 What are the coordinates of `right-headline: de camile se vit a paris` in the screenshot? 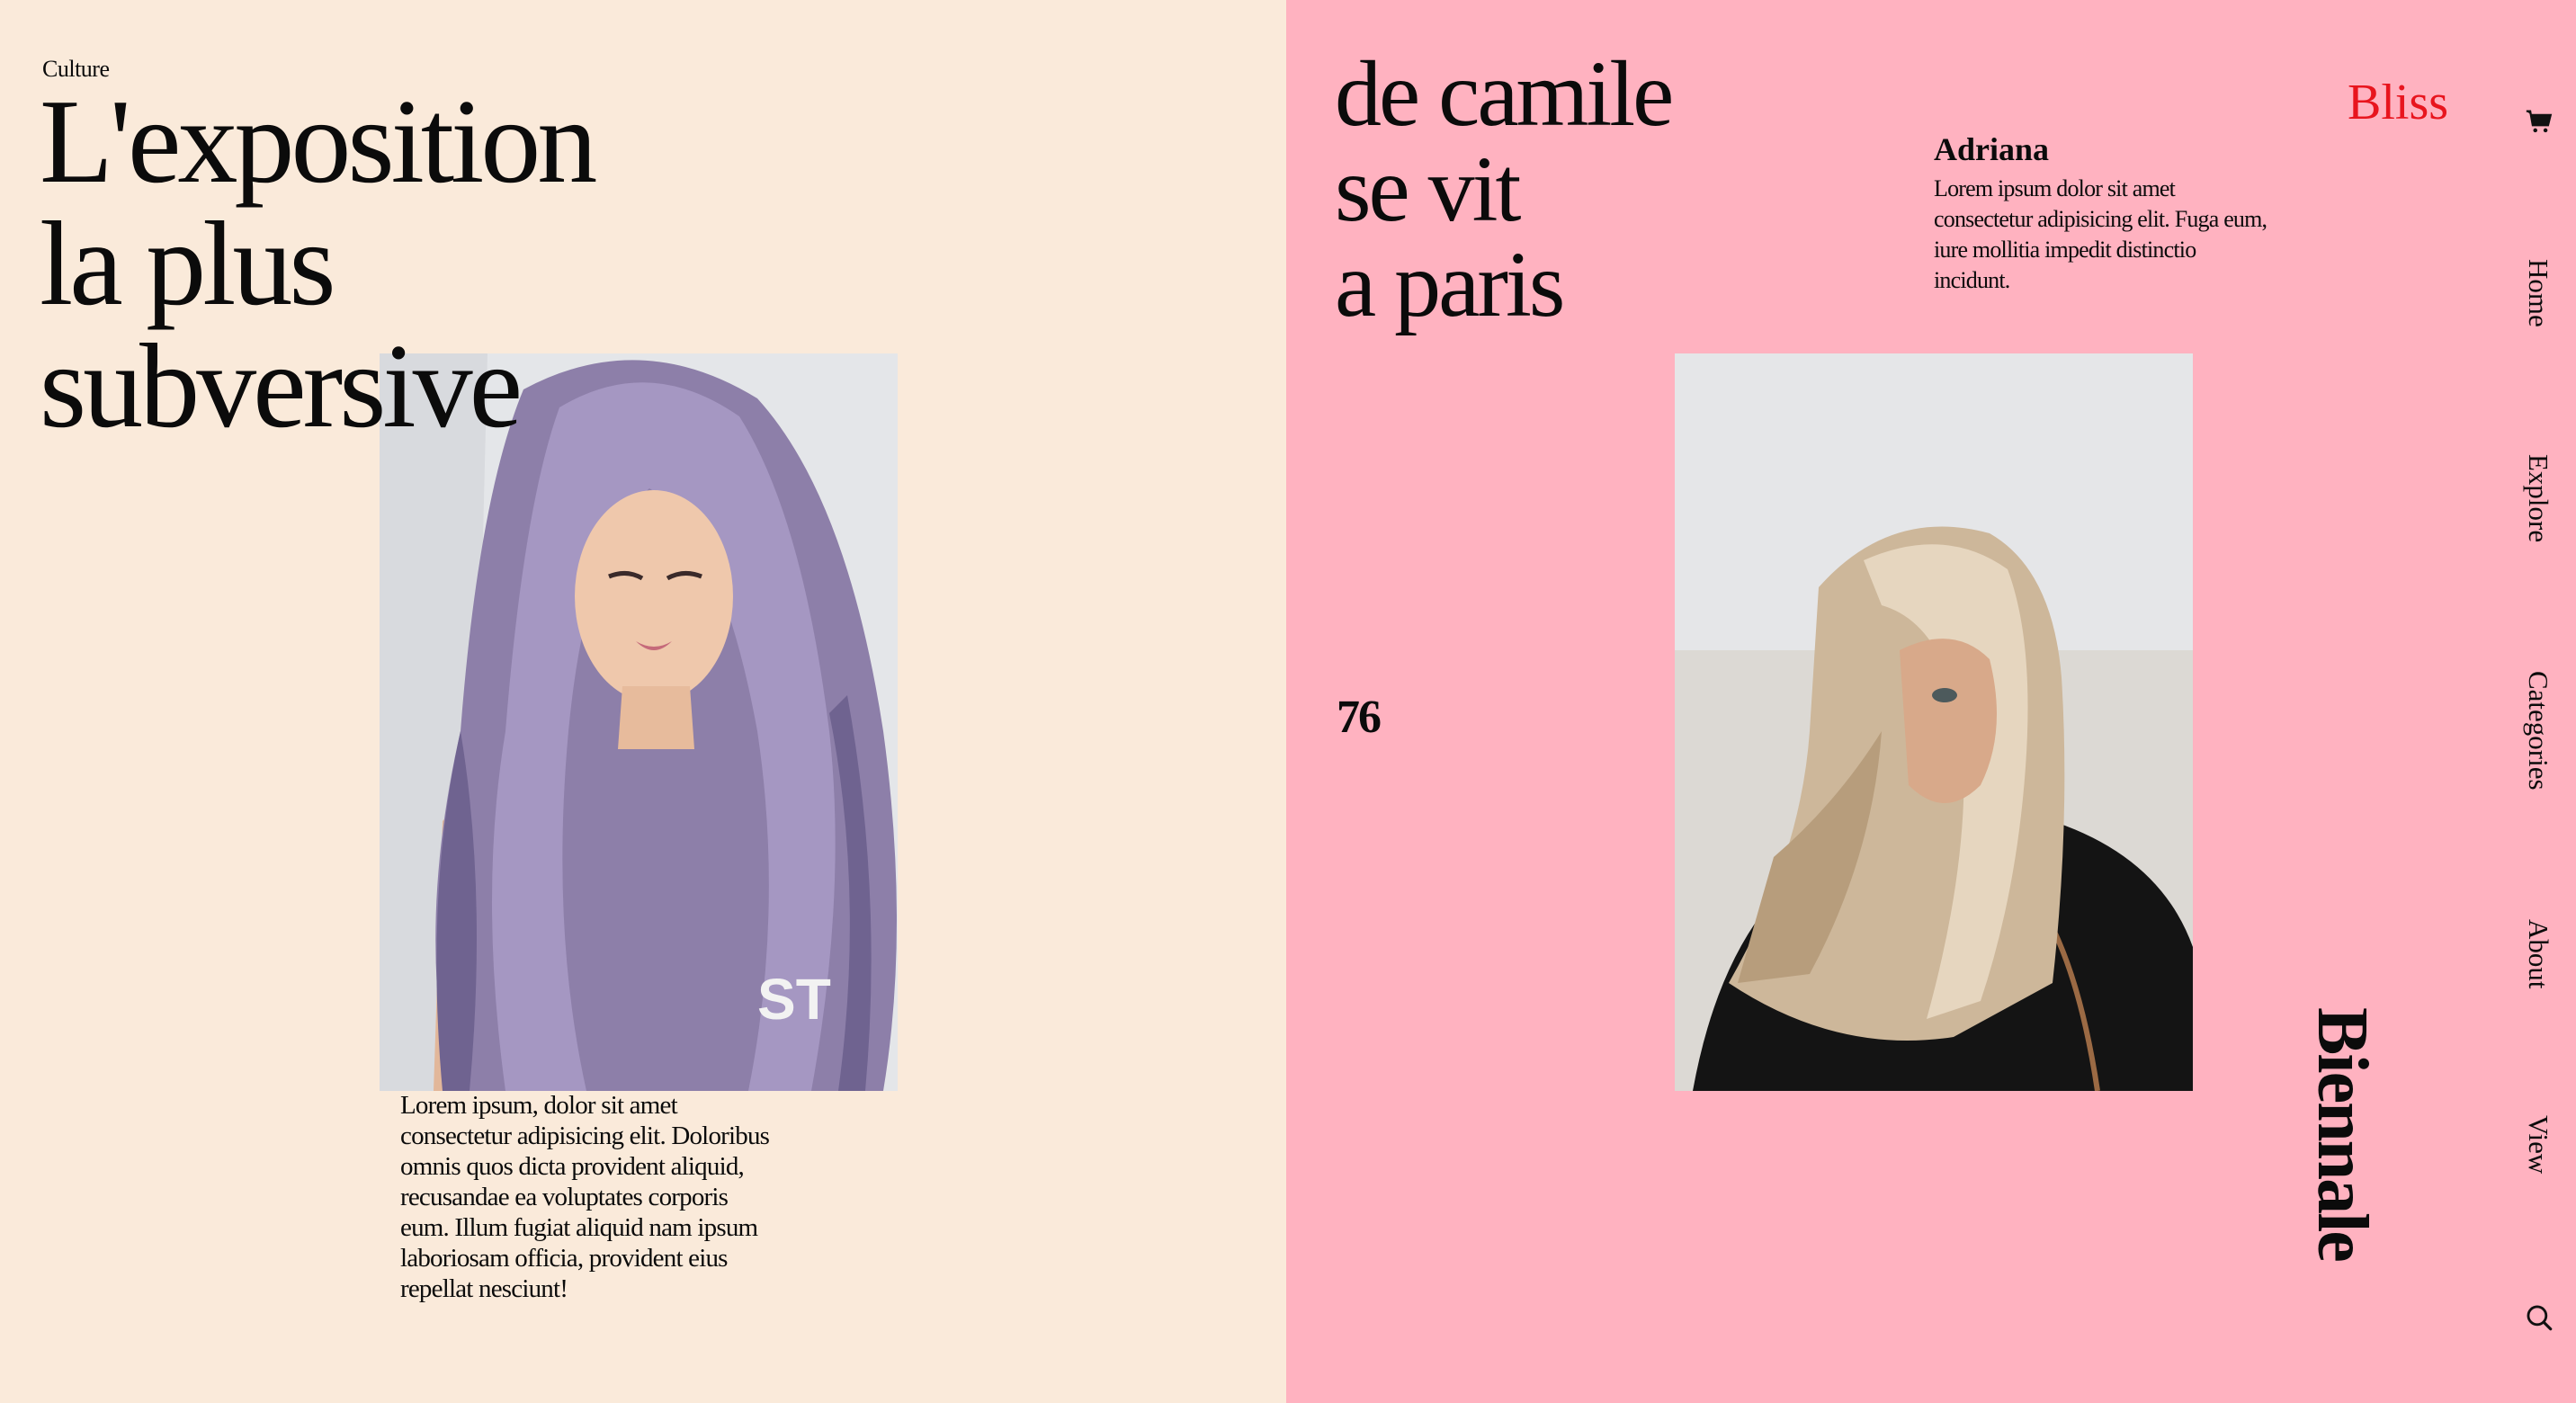 It's located at (1504, 189).